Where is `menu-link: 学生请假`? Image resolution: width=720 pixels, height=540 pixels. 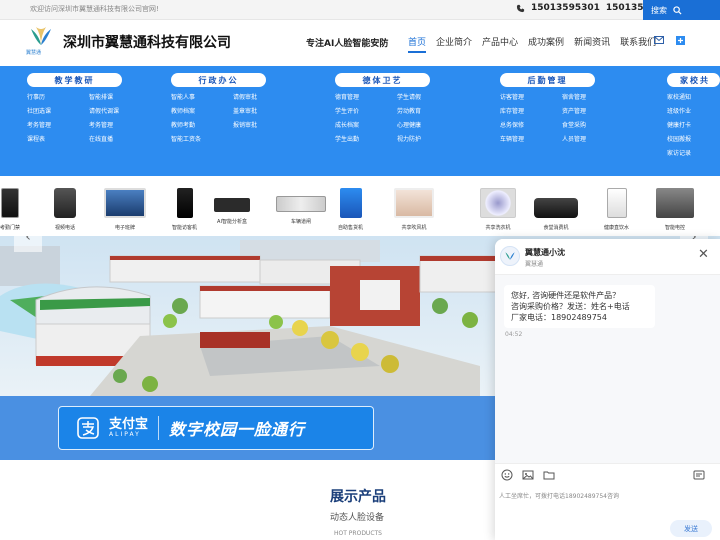
menu-link: 学生请假 is located at coordinates (428, 96).